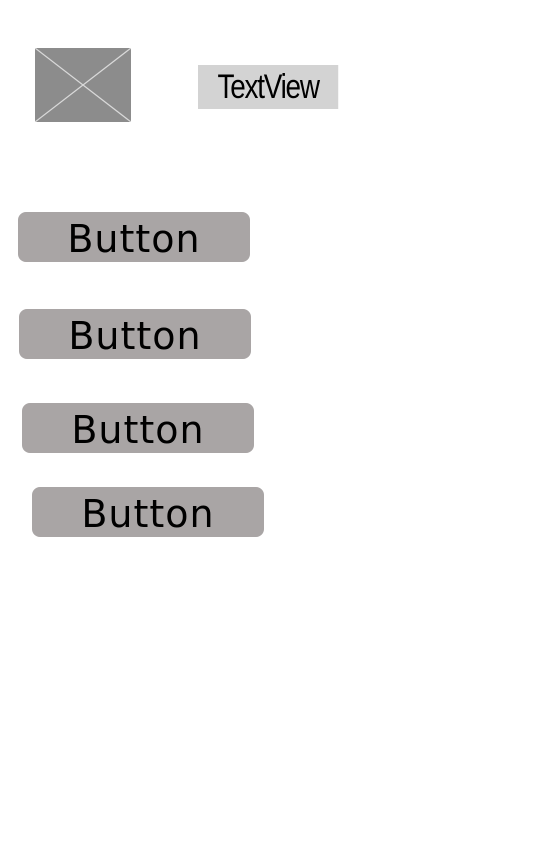 This screenshot has width=540, height=864. I want to click on button-4: Button, so click(148, 512).